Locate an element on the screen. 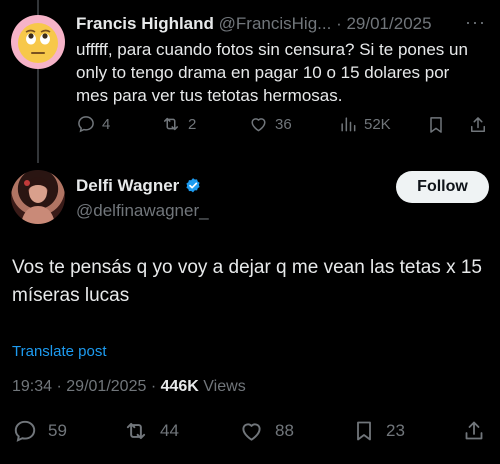  reply-date: 29/01/2025 is located at coordinates (388, 23).